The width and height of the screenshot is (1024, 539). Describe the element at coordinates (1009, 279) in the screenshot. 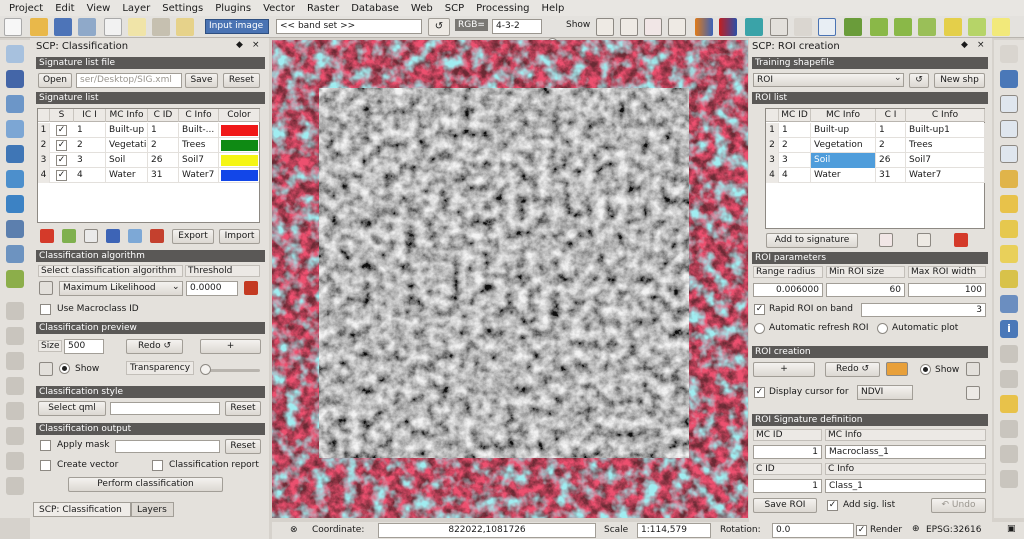

I see `zoom-next-icon` at that location.